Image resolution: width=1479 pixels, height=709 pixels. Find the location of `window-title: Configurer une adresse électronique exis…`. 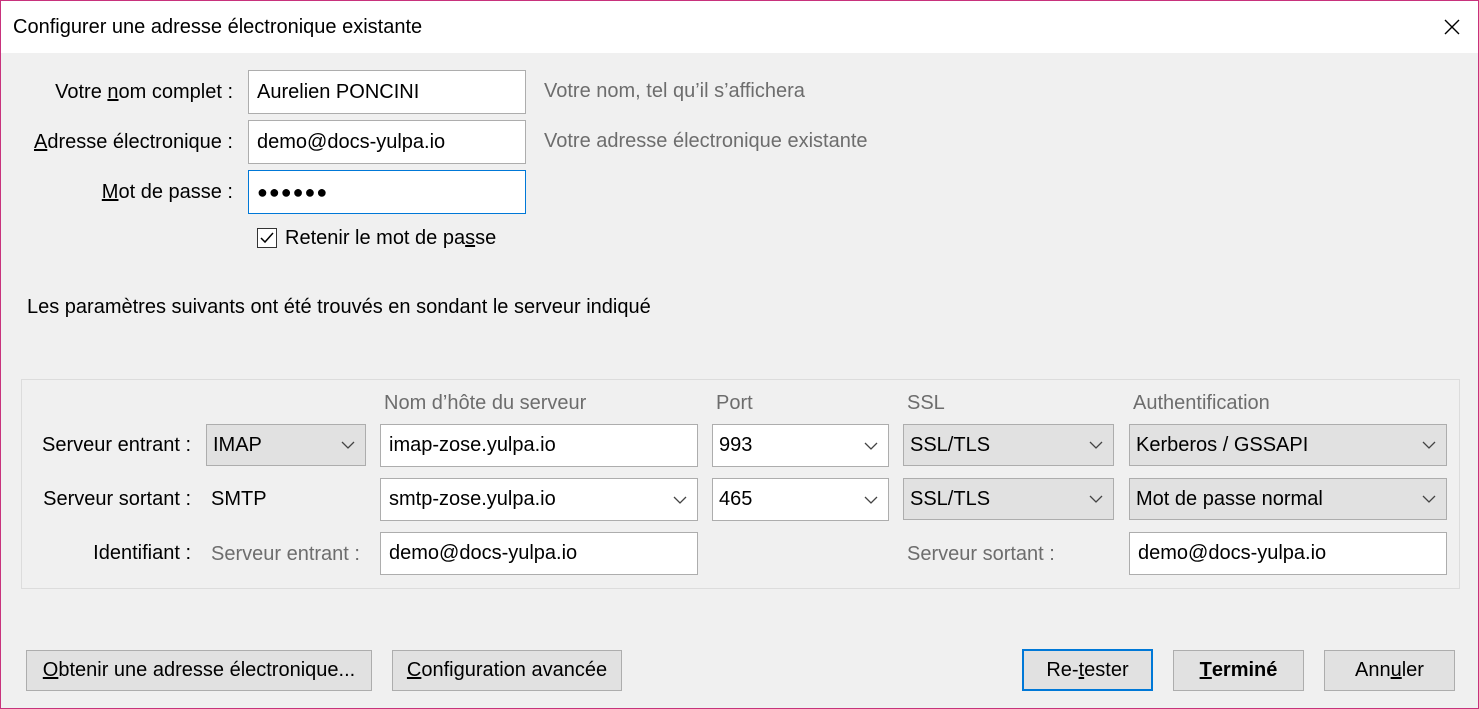

window-title: Configurer une adresse électronique exis… is located at coordinates (218, 27).